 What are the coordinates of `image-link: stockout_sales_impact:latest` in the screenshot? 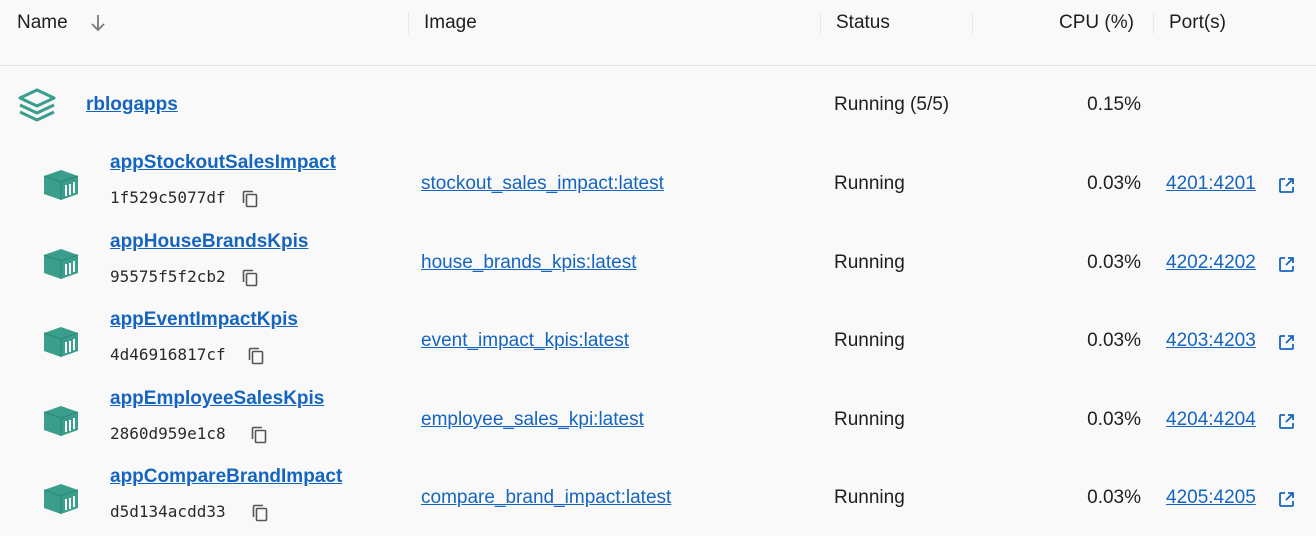 It's located at (542, 184).